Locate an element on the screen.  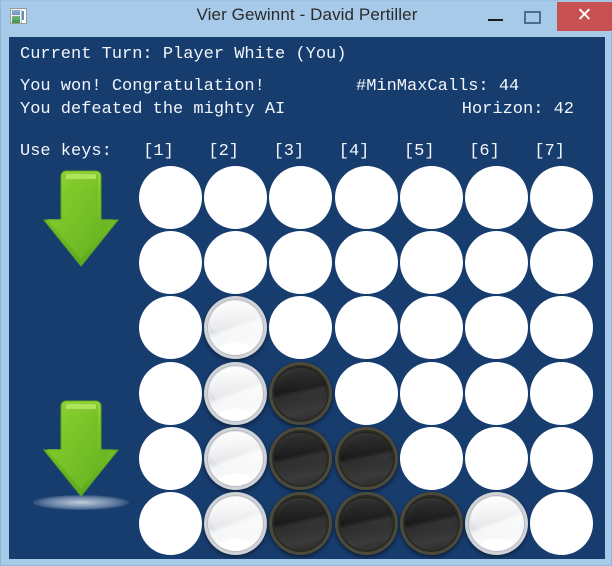
maximize-button is located at coordinates (532, 16).